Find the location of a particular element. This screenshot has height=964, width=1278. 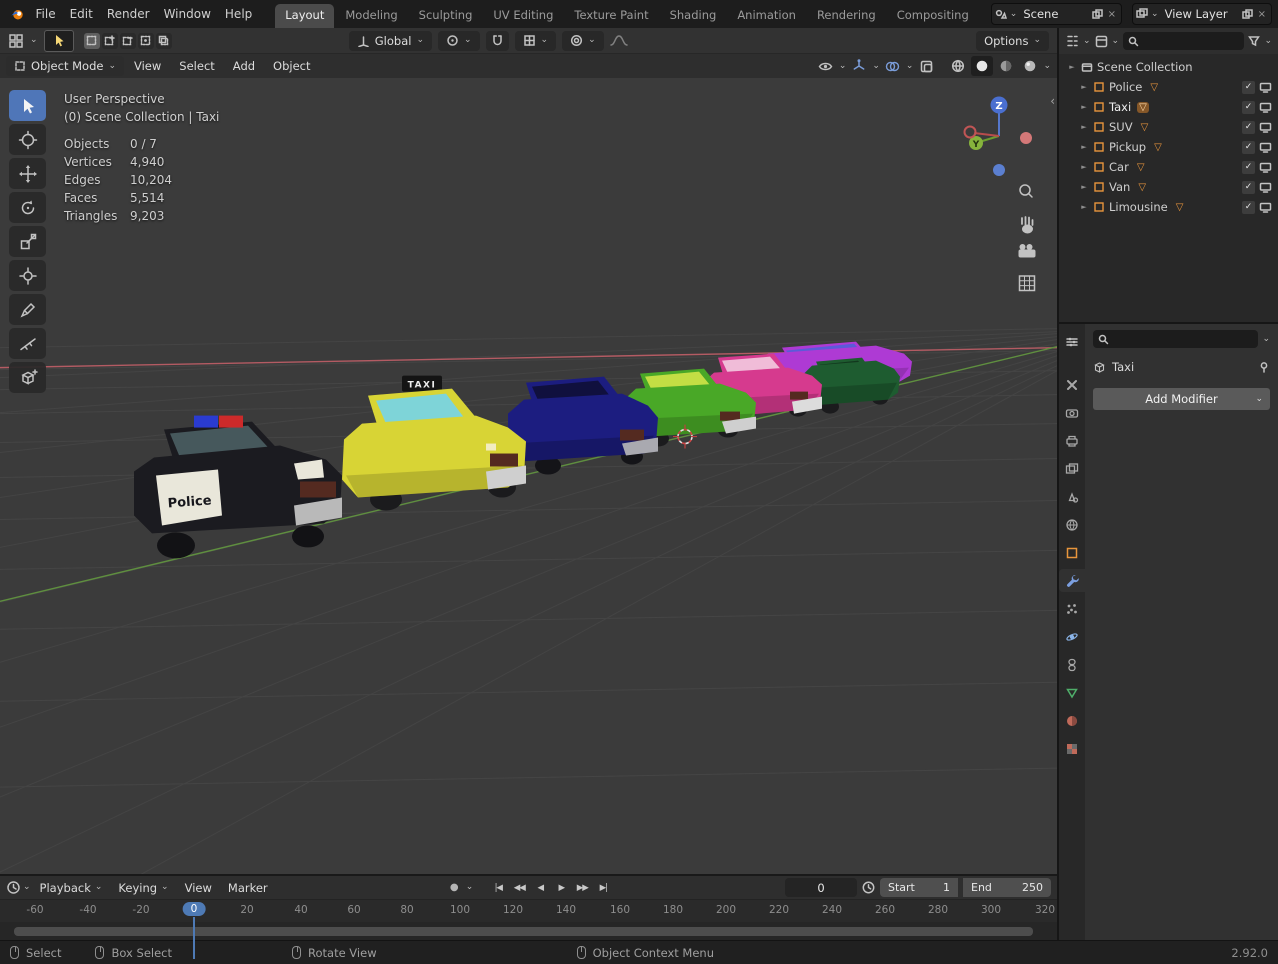

sidebar-toggle-arrow: ‹ is located at coordinates (1052, 101).